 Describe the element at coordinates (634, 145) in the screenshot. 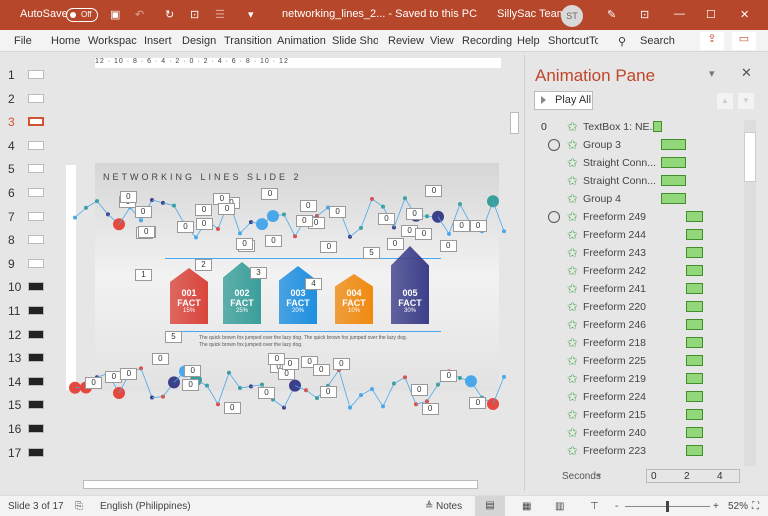

I see `animation-item: ✩ Group 3` at that location.